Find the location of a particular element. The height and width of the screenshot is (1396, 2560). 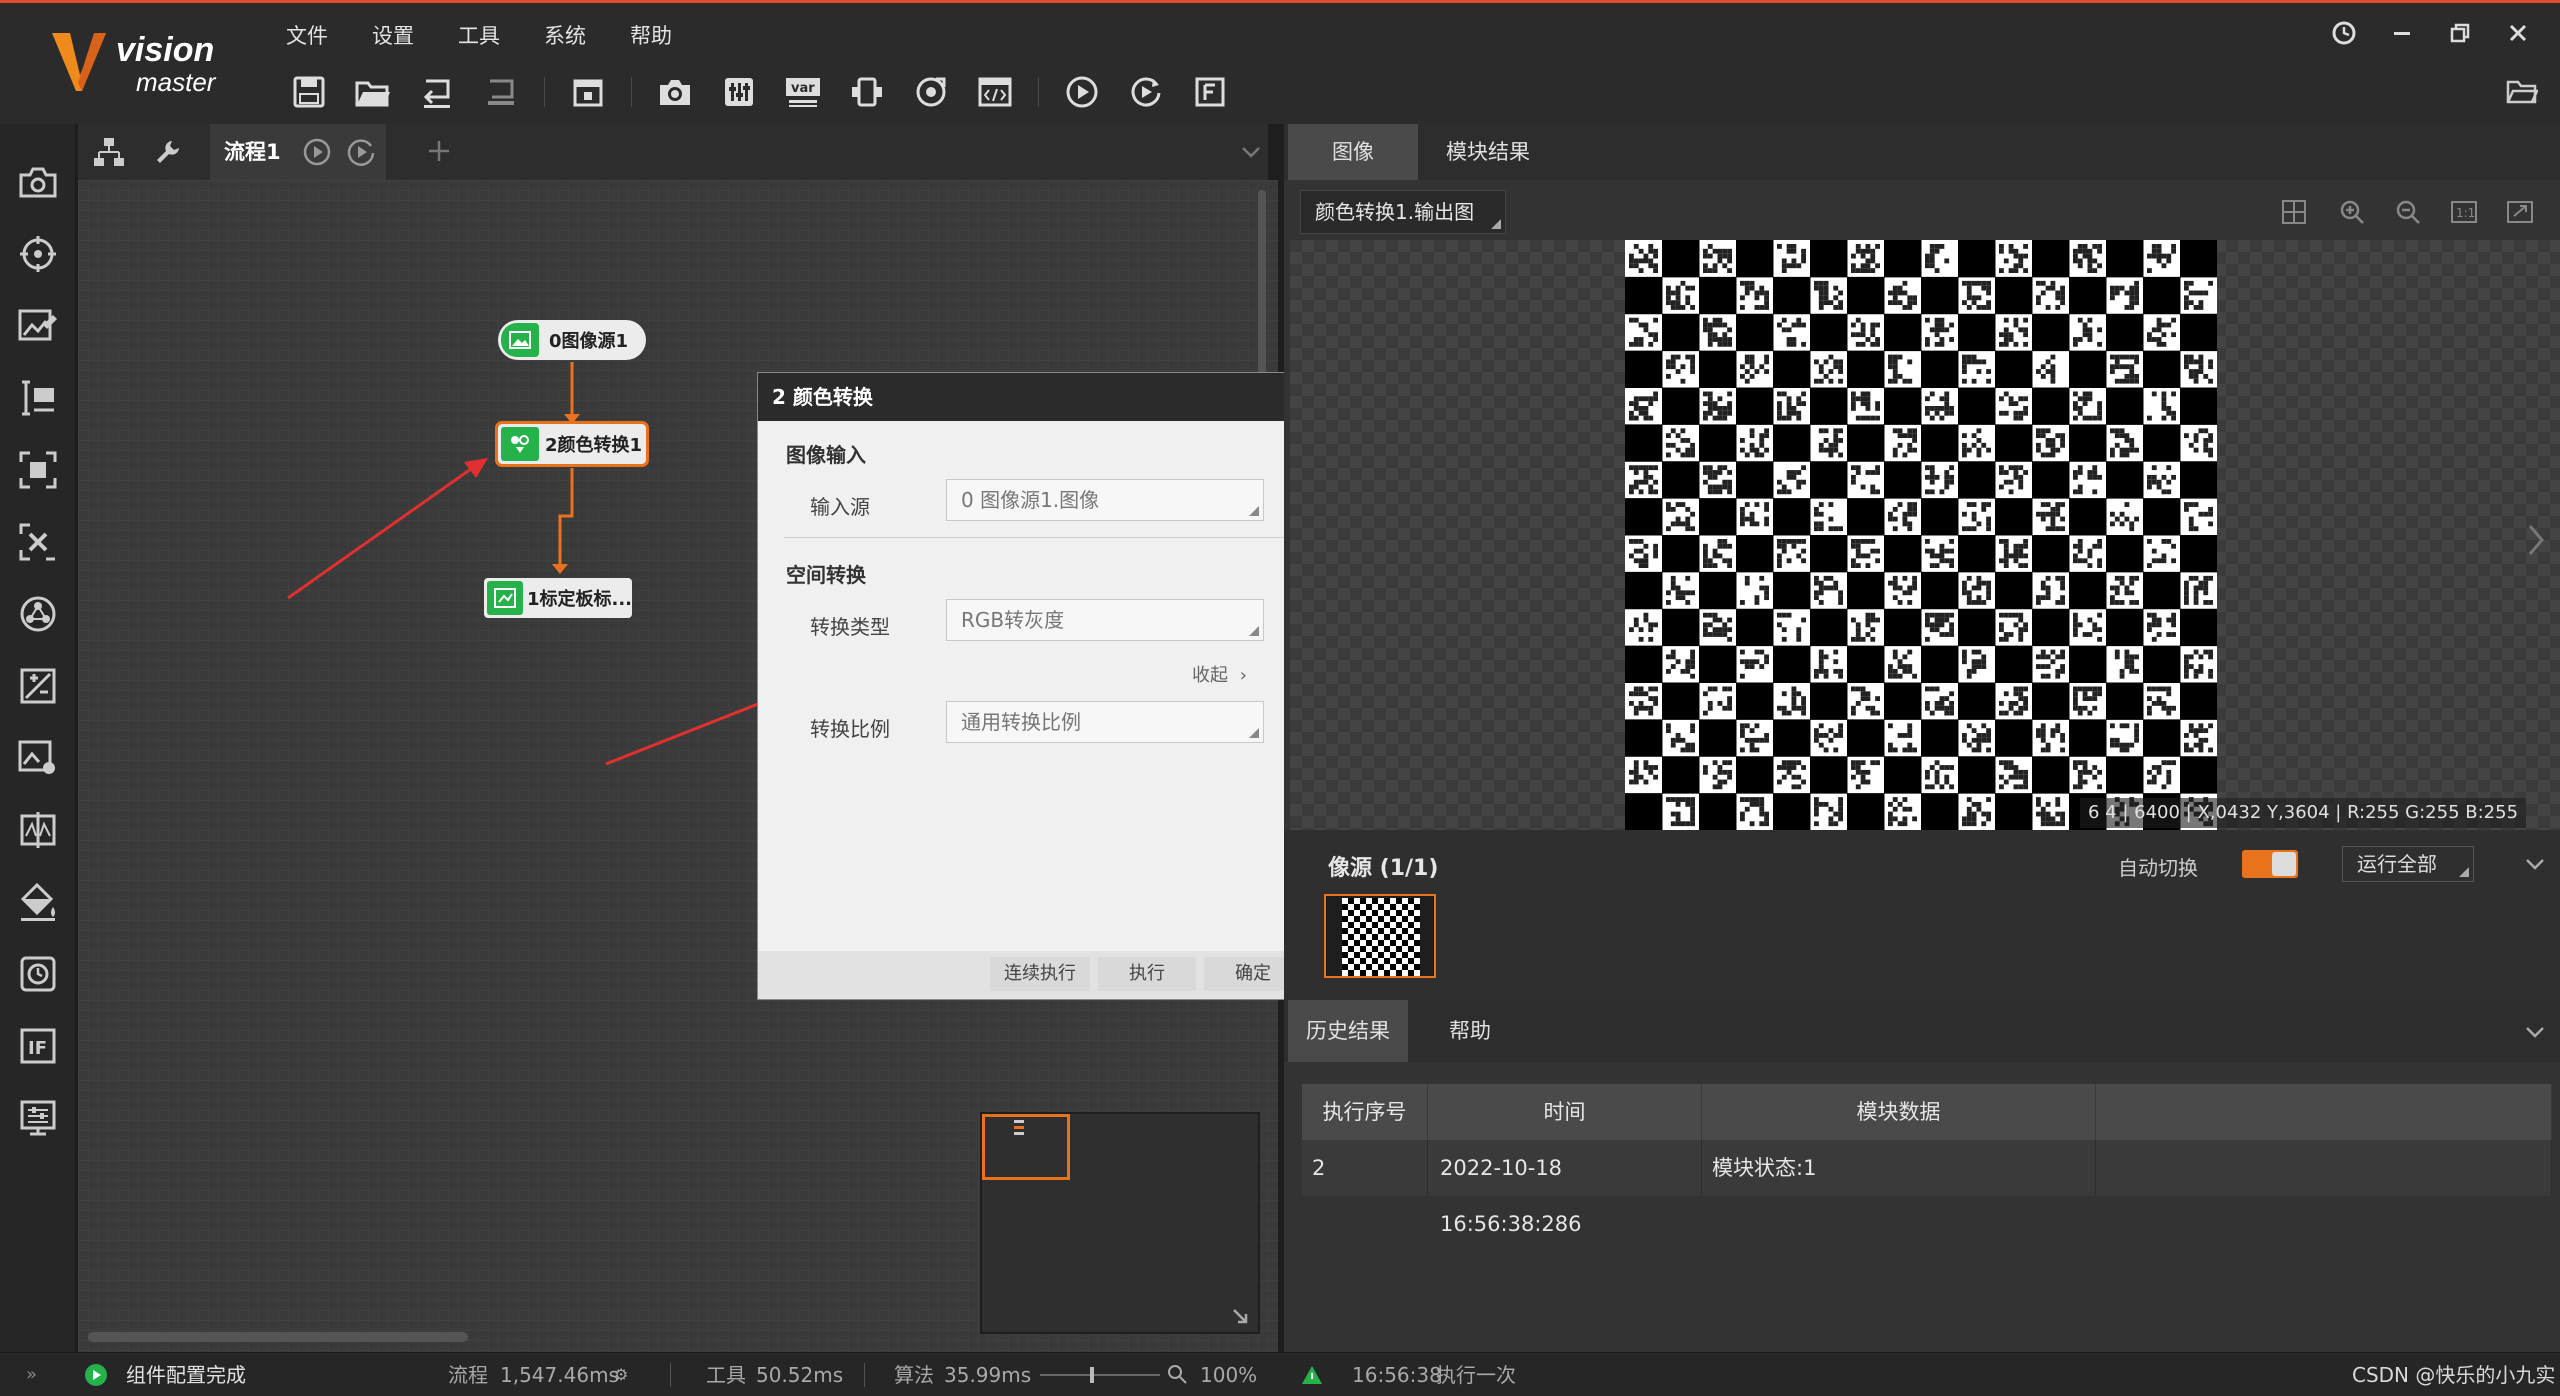

execute-button: 执行 is located at coordinates (1147, 974).